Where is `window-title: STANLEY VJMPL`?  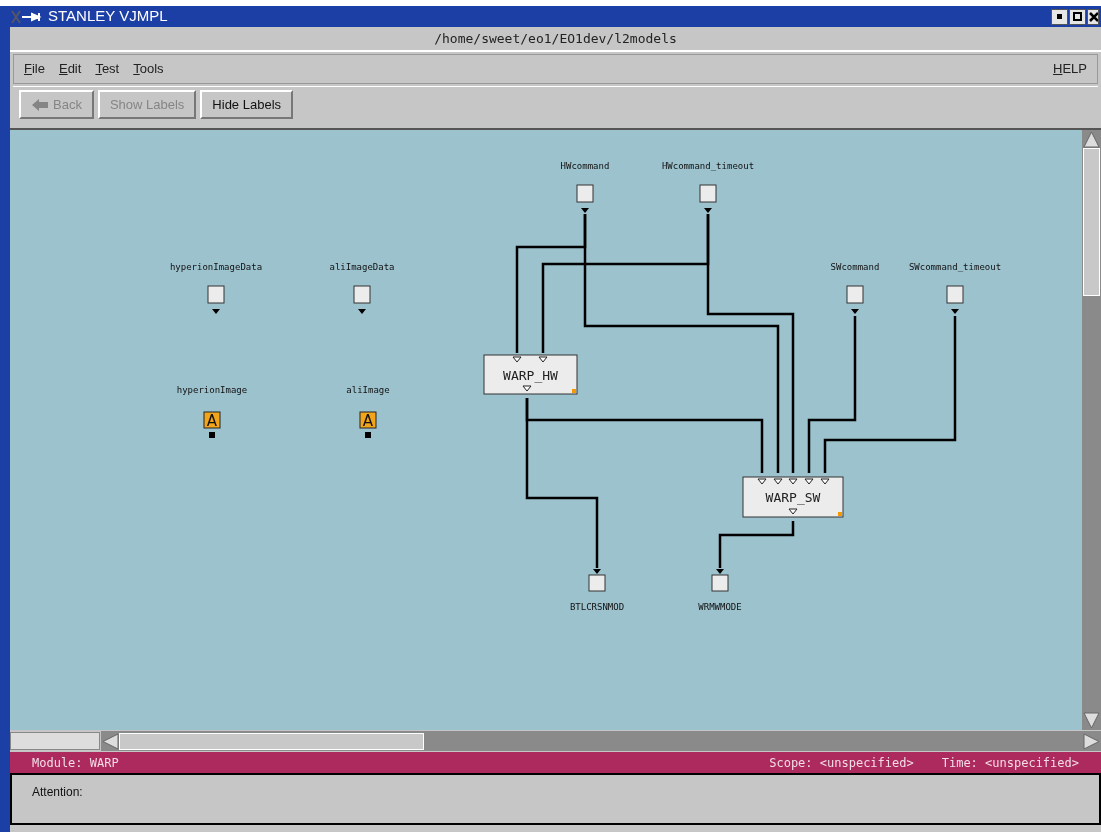 window-title: STANLEY VJMPL is located at coordinates (108, 16).